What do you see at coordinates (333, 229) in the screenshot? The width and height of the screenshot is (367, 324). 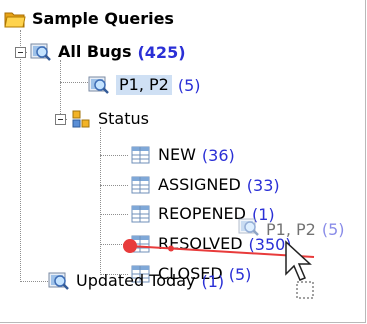 I see `drag-count: (5)` at bounding box center [333, 229].